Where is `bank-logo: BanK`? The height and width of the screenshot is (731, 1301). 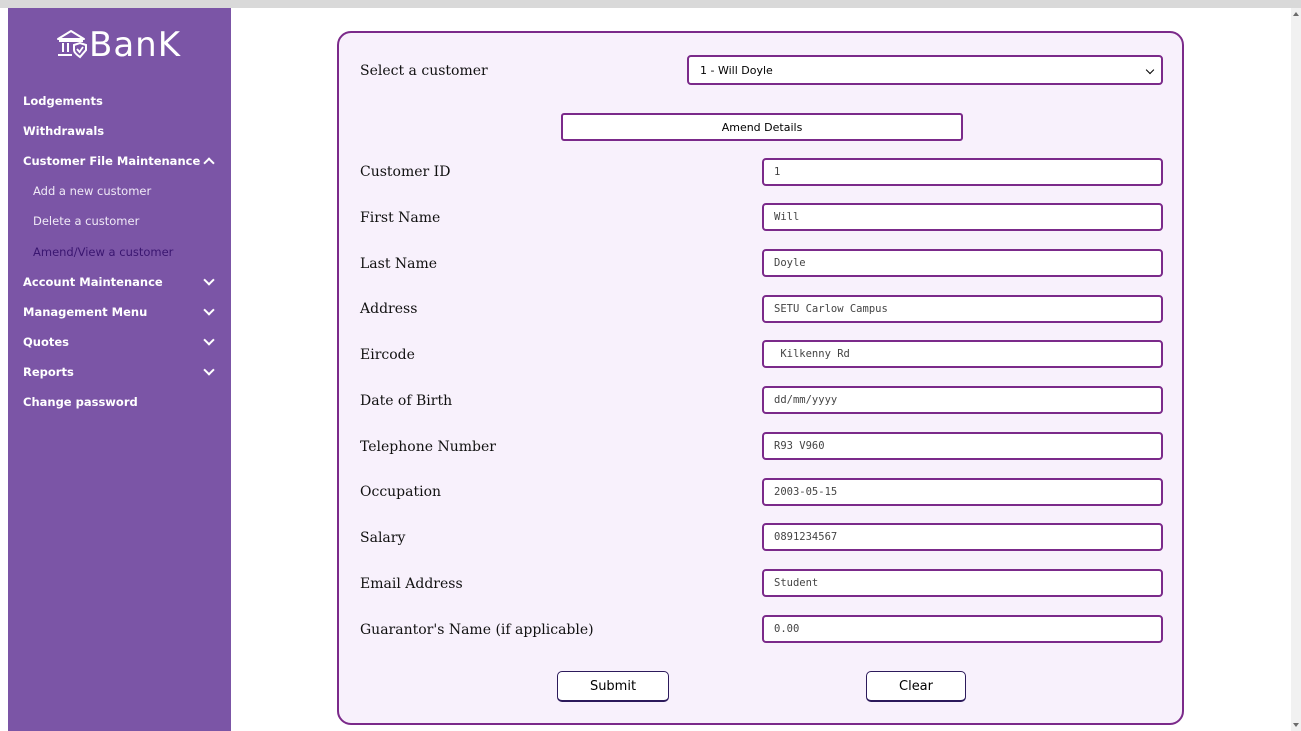 bank-logo: BanK is located at coordinates (118, 45).